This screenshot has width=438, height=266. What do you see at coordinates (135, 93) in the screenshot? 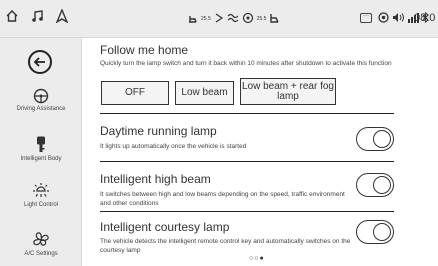
I see `follow-me-home-off-button: OFF` at bounding box center [135, 93].